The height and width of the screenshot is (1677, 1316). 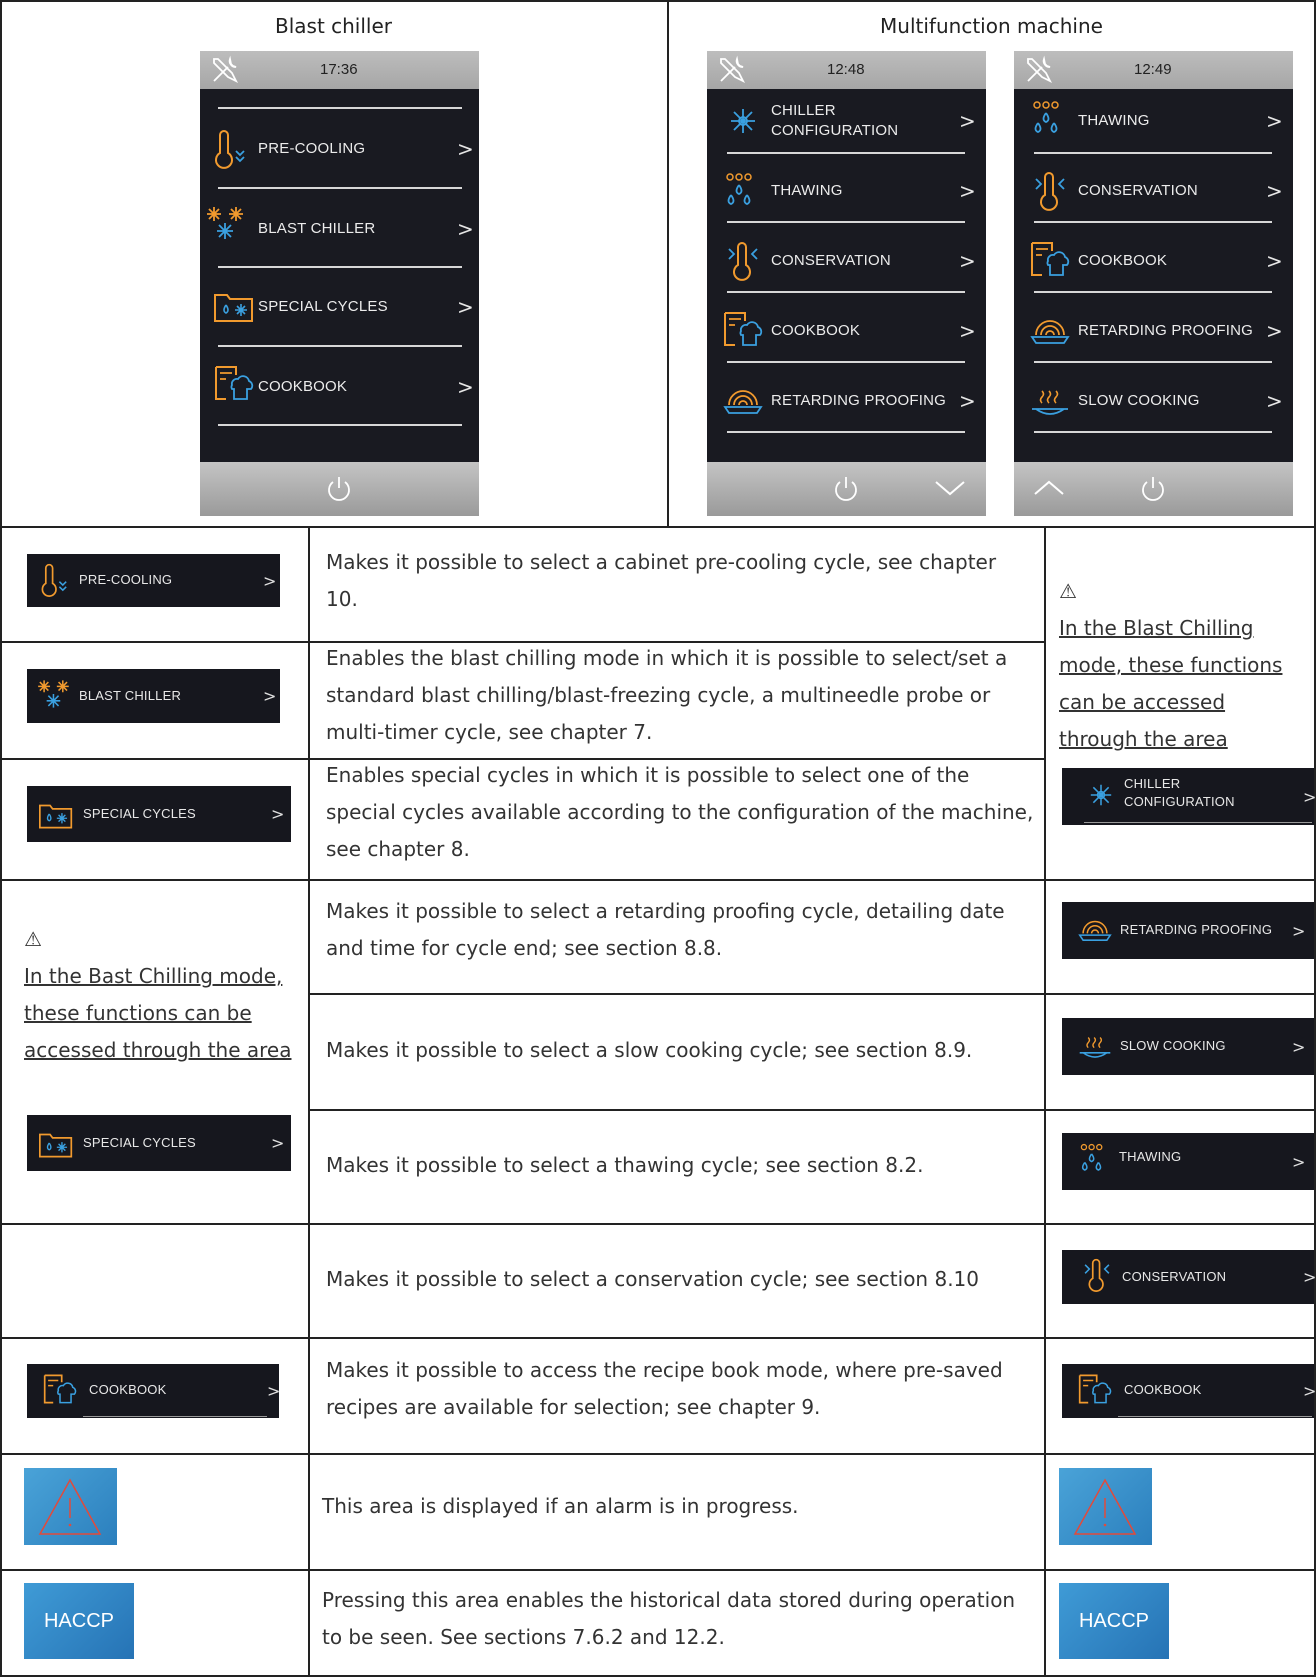 I want to click on menu-label: COOKBOOK, so click(x=303, y=386).